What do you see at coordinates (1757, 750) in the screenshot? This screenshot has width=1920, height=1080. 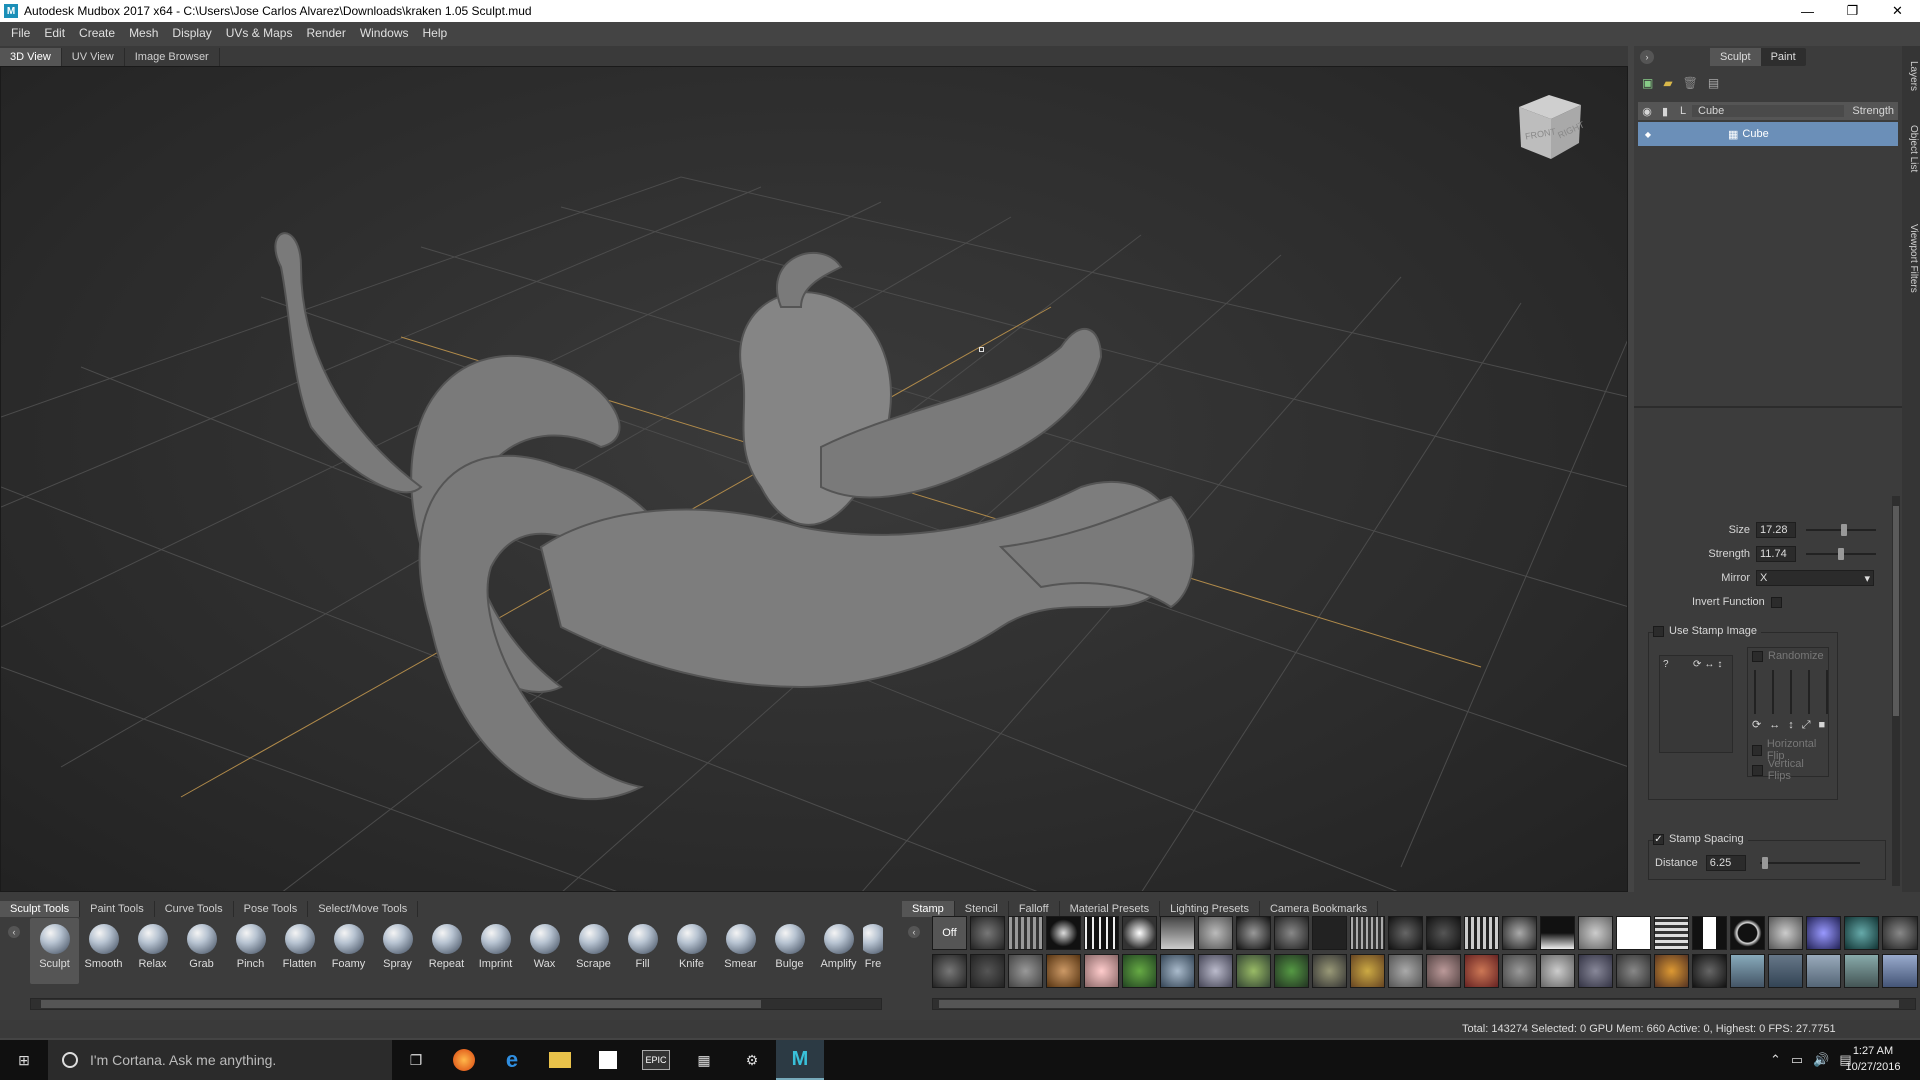 I see `horizontal-flip-checkbox` at bounding box center [1757, 750].